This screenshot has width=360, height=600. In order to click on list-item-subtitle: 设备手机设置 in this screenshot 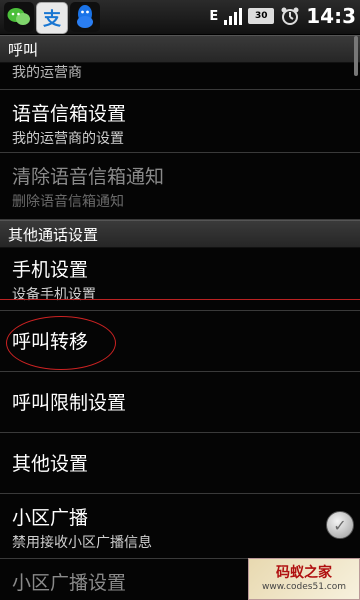, I will do `click(54, 295)`.